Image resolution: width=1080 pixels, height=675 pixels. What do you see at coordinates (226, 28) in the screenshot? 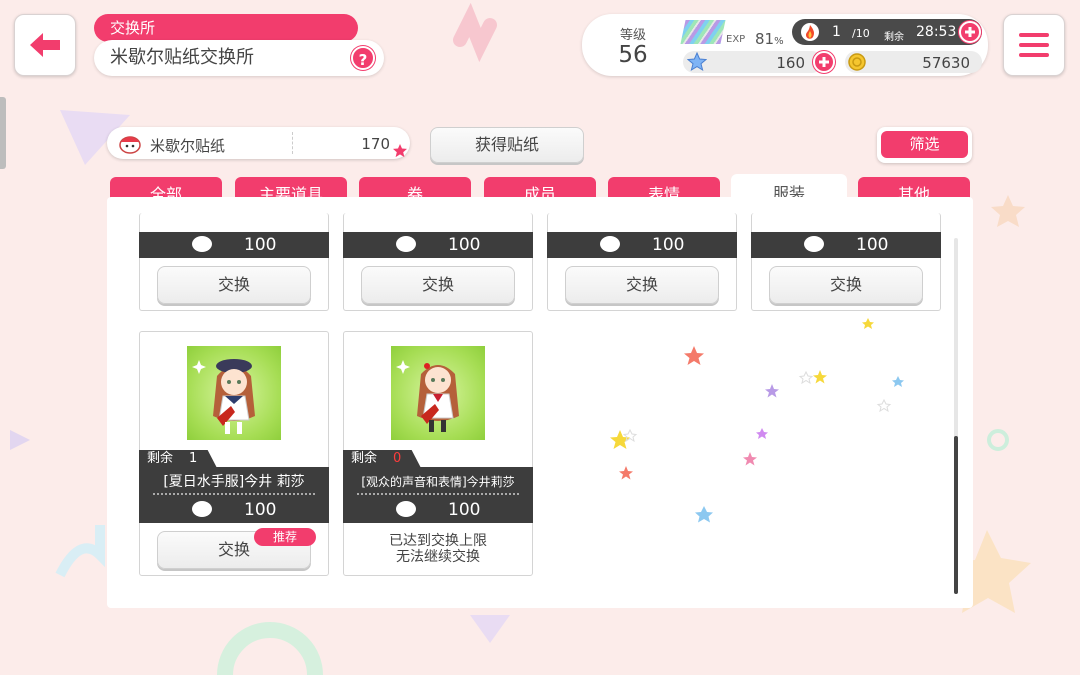
I see `breadcrumb: 交换所` at bounding box center [226, 28].